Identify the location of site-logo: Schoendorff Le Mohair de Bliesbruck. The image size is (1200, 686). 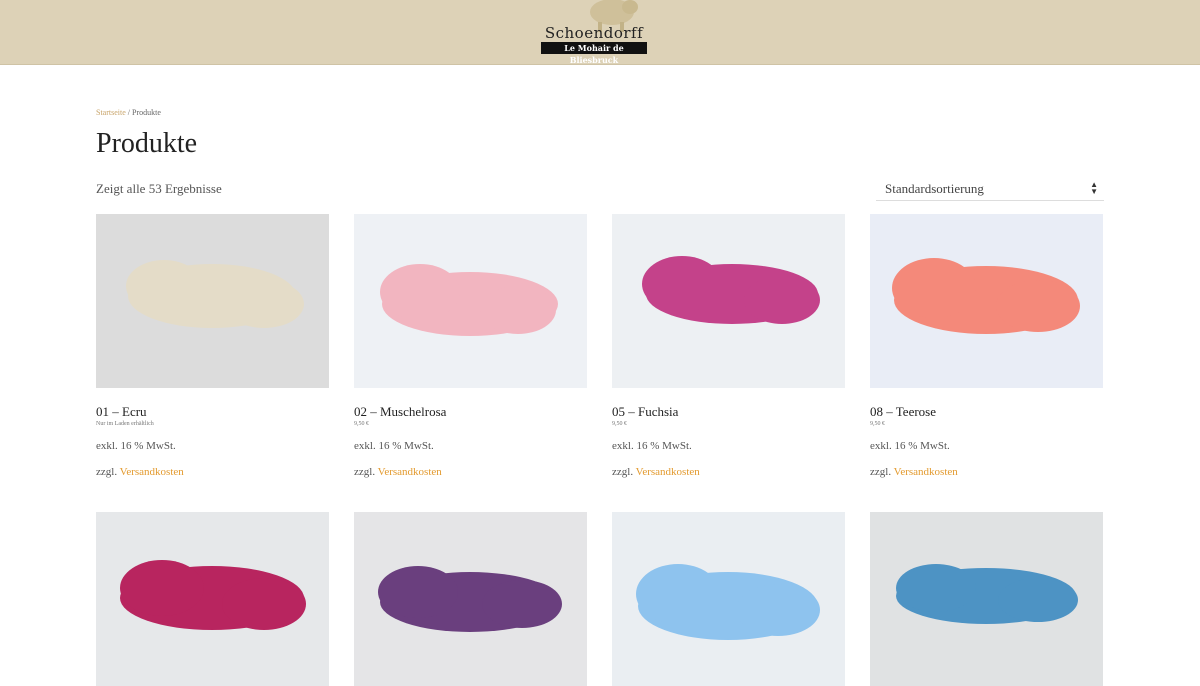
(594, 32).